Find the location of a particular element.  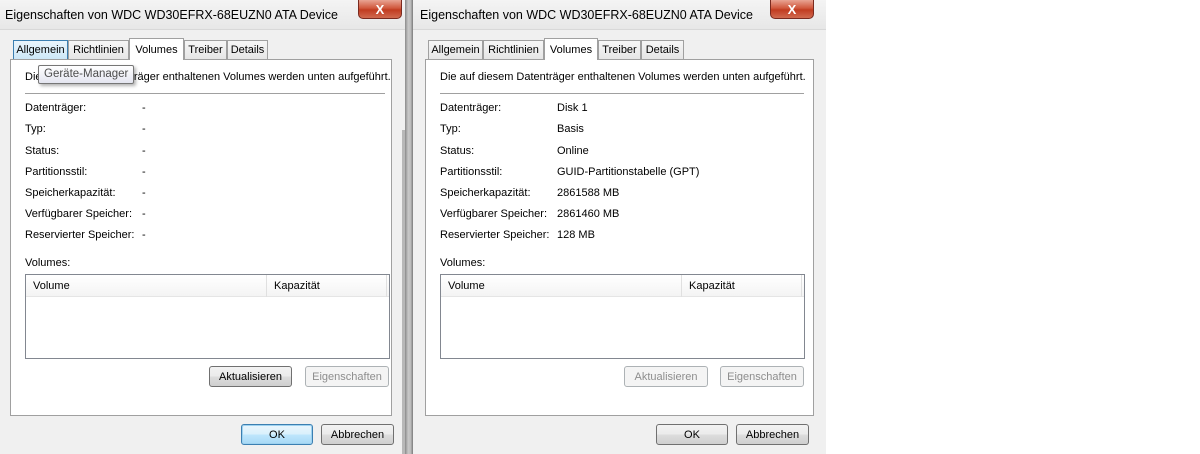

value-datentraeger: Disk 1 is located at coordinates (572, 108).